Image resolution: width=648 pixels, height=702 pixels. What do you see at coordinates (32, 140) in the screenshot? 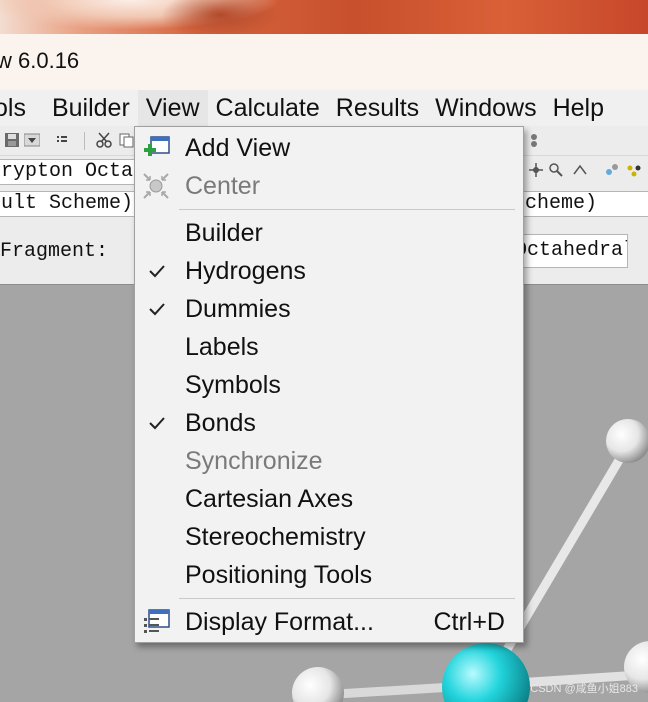
I see `dropdown-arrow-icon` at bounding box center [32, 140].